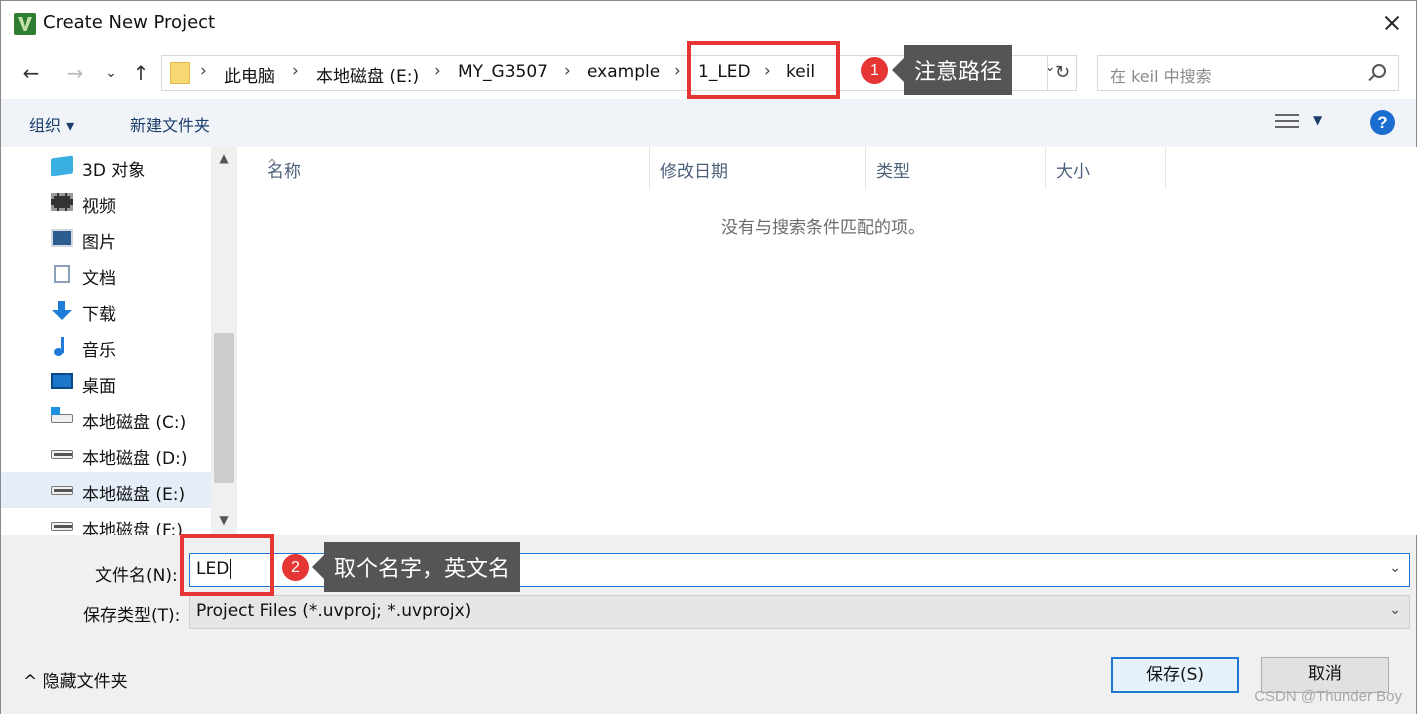 The width and height of the screenshot is (1417, 714). Describe the element at coordinates (367, 74) in the screenshot. I see `breadcrumb-drive-e: 本地磁盘 (E:)` at that location.